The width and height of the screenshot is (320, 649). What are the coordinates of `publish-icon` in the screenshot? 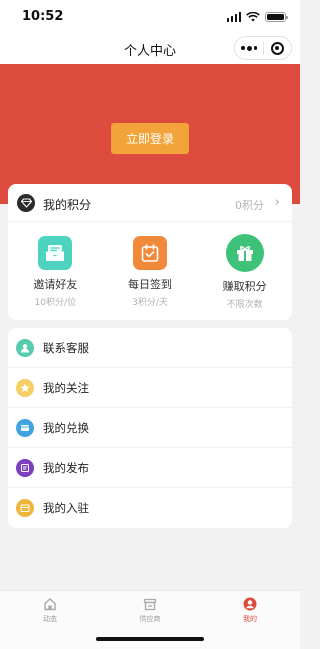 It's located at (25, 467).